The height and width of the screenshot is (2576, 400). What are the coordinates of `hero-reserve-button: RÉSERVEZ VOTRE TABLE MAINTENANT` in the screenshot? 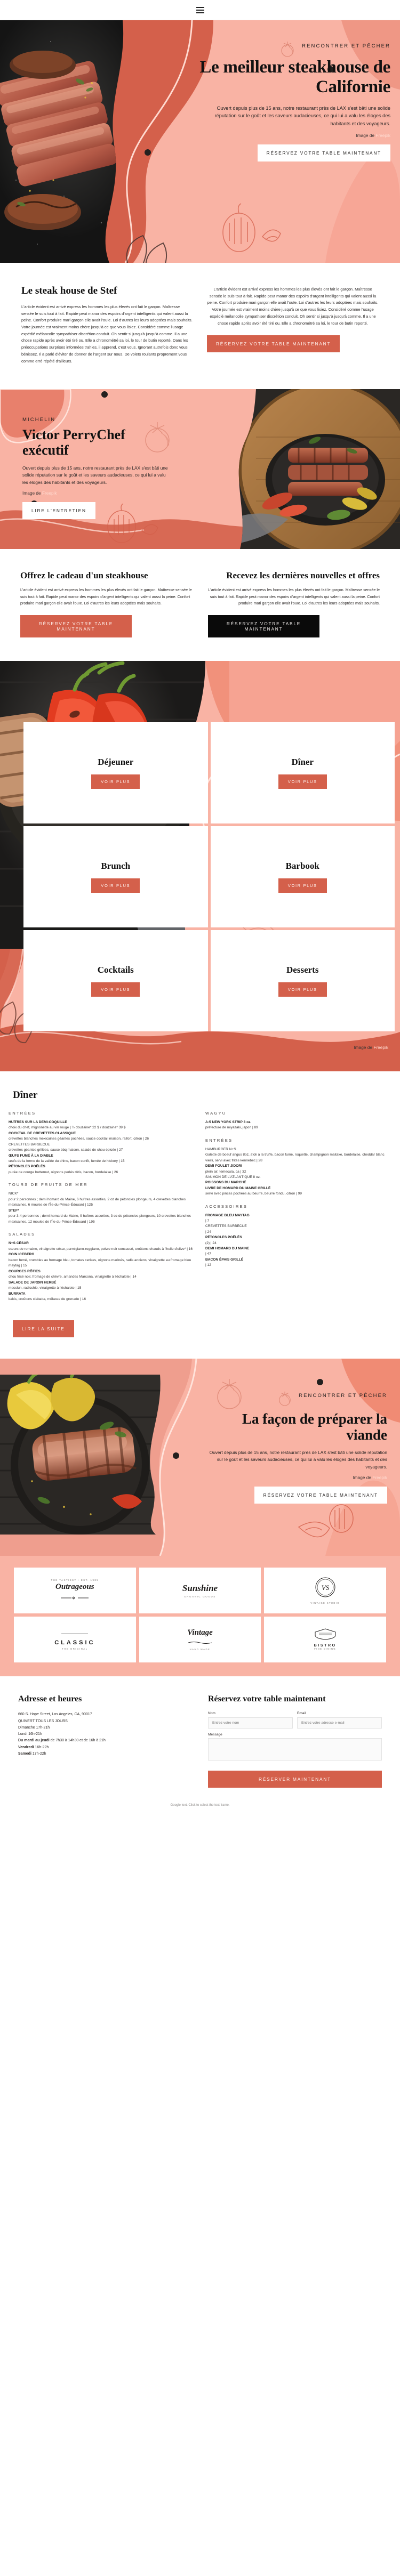 It's located at (323, 153).